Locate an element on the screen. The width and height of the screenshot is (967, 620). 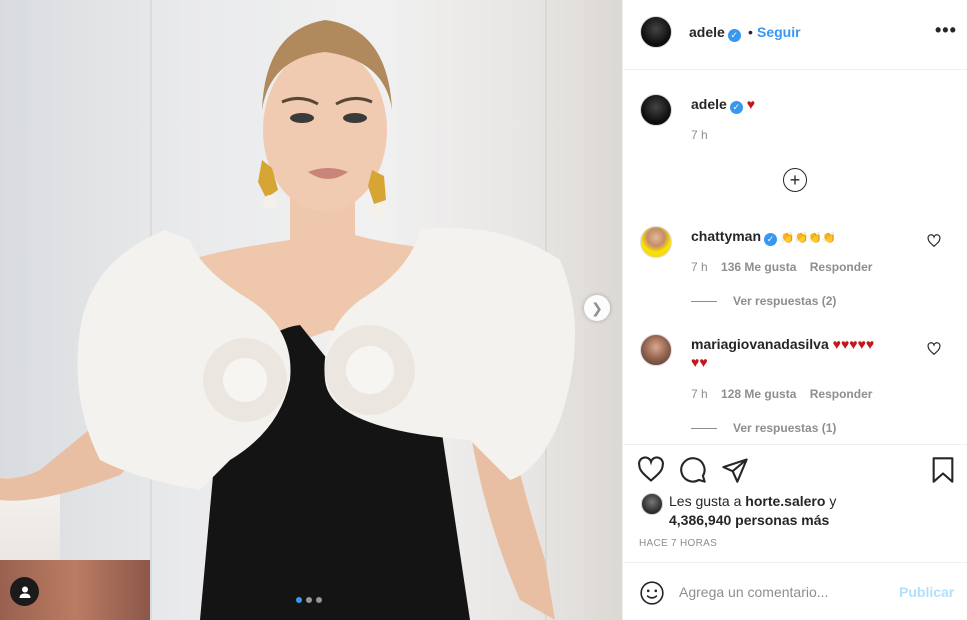
likes-count: 4,386,940 personas más is located at coordinates (749, 520).